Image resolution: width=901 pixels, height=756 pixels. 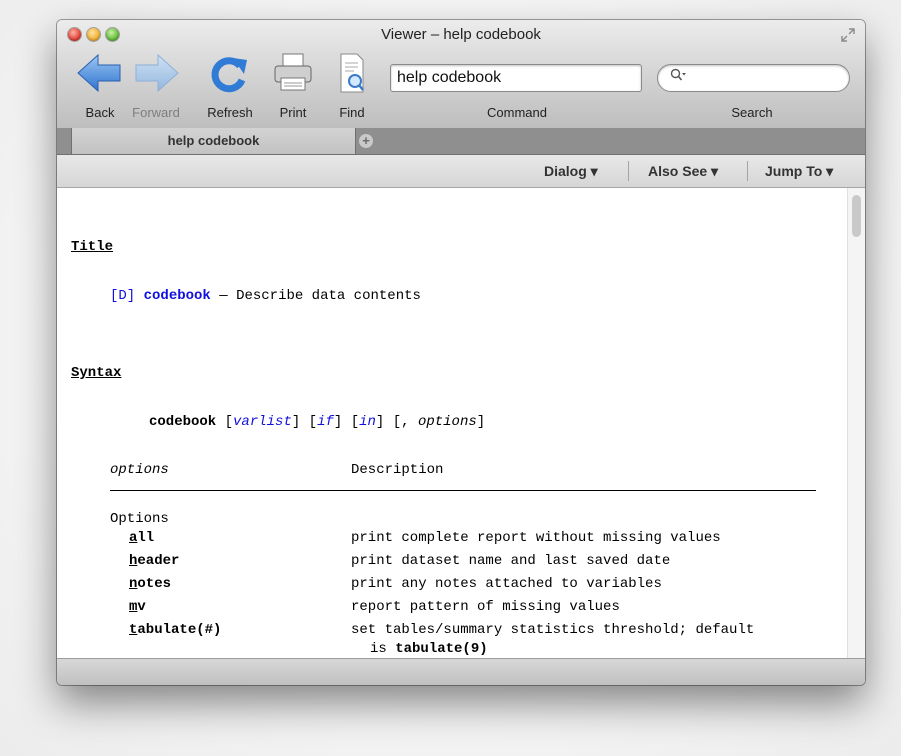 What do you see at coordinates (100, 73) in the screenshot?
I see `back-arrow-icon` at bounding box center [100, 73].